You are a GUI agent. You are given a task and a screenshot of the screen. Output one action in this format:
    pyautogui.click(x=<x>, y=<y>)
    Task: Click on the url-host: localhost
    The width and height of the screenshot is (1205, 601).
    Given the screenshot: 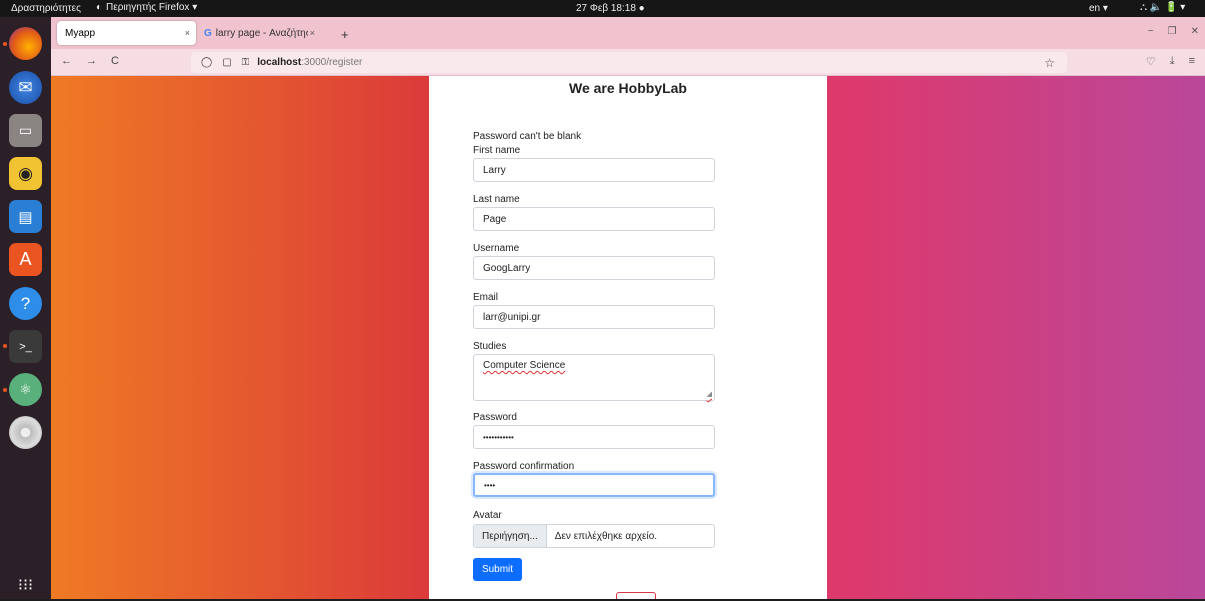 What is the action you would take?
    pyautogui.click(x=279, y=62)
    